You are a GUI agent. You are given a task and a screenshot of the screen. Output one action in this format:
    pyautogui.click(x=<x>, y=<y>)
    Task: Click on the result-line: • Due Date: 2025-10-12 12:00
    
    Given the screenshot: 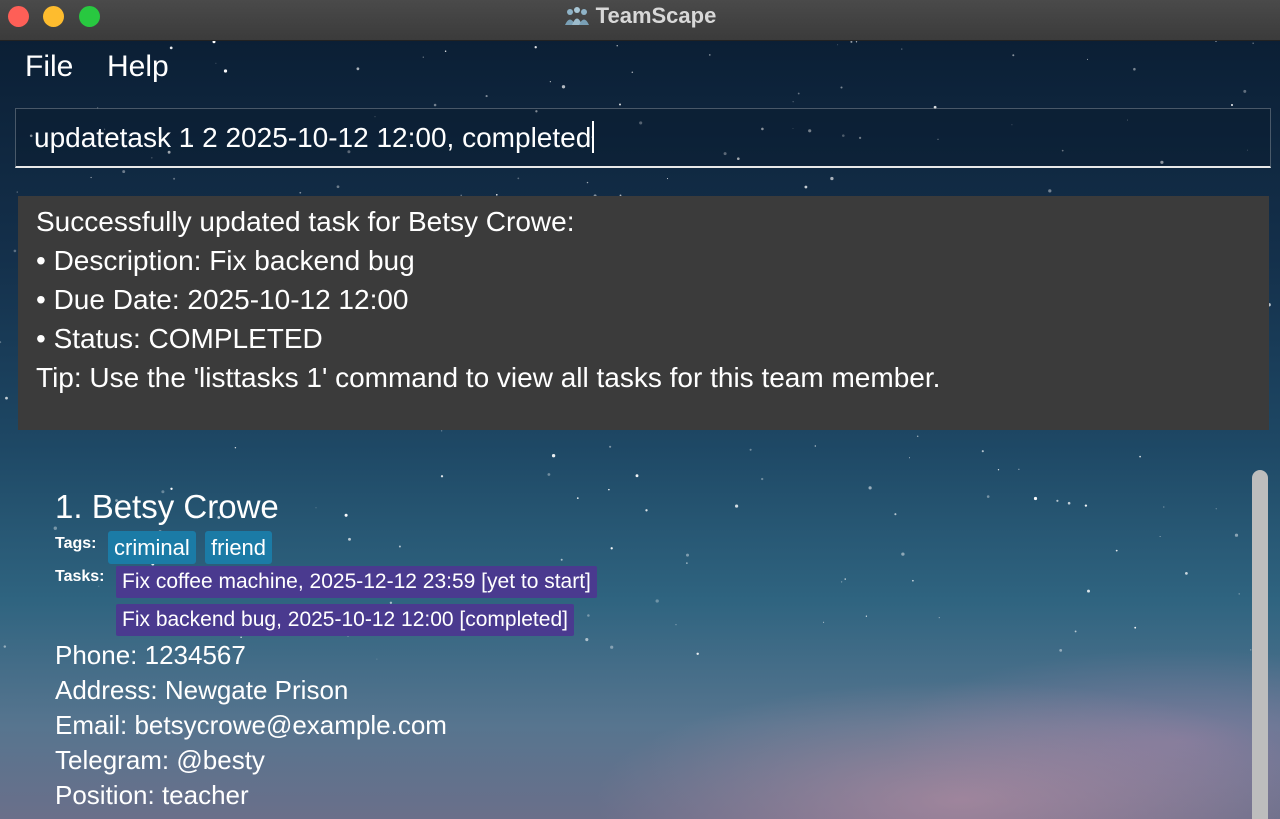 What is the action you would take?
    pyautogui.click(x=222, y=299)
    